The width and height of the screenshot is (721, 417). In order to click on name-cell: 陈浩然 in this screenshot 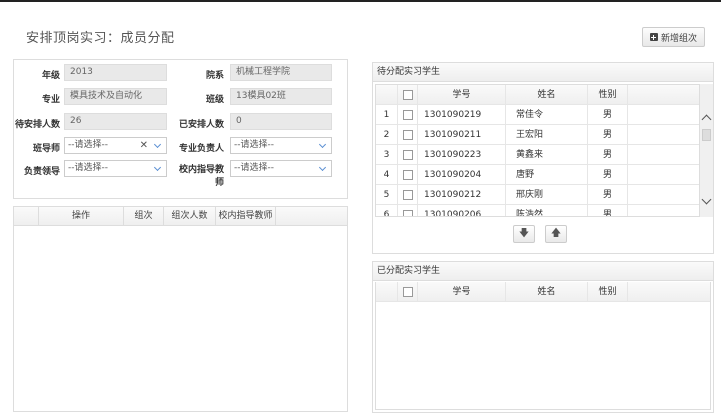, I will do `click(547, 210)`.